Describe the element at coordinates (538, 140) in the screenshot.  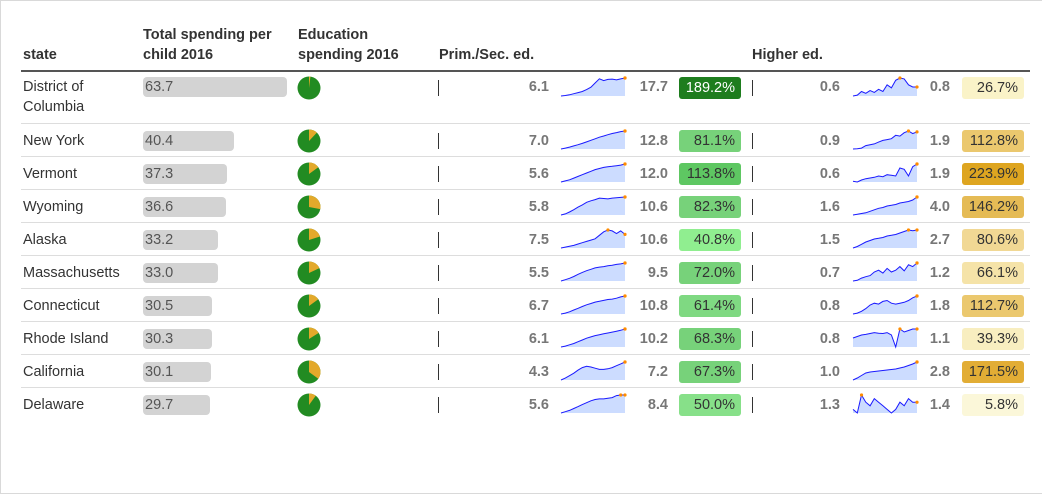
I see `prim-sec-start: 7.0` at that location.